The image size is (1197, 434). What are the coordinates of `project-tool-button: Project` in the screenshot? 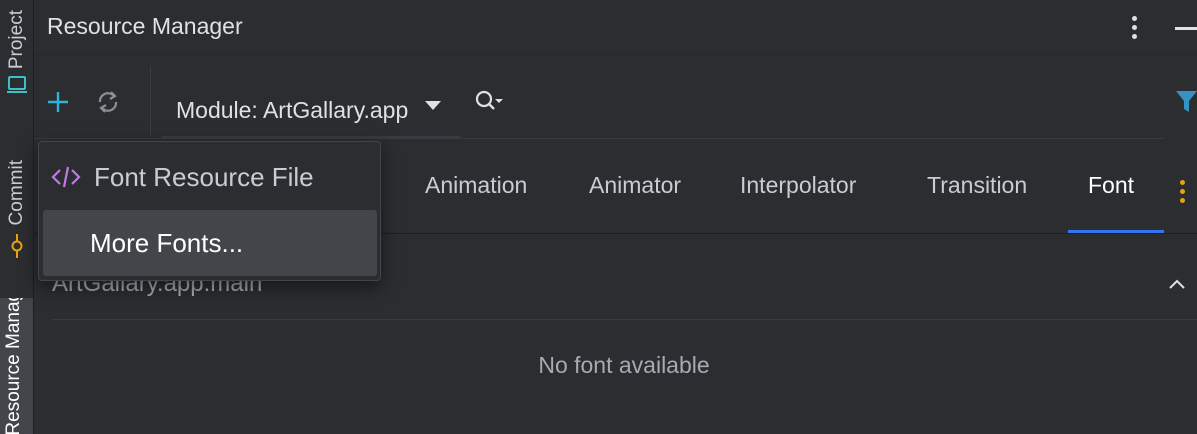 It's located at (16, 52).